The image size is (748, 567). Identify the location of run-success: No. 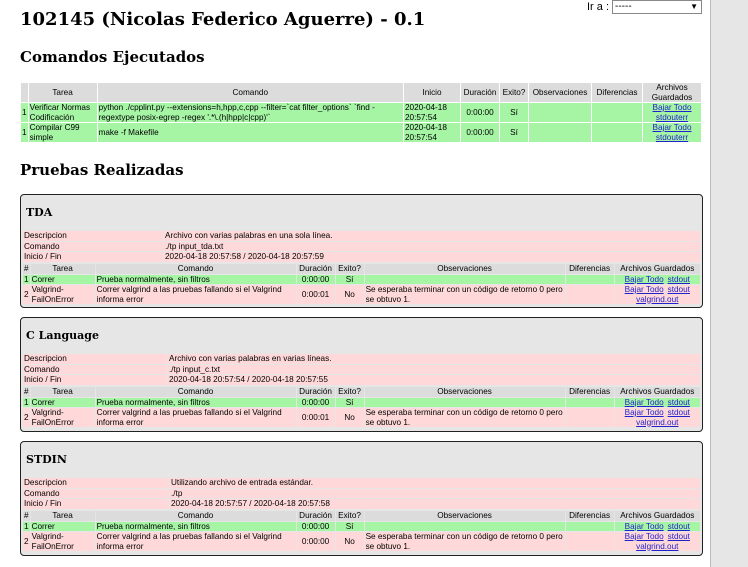
(349, 417).